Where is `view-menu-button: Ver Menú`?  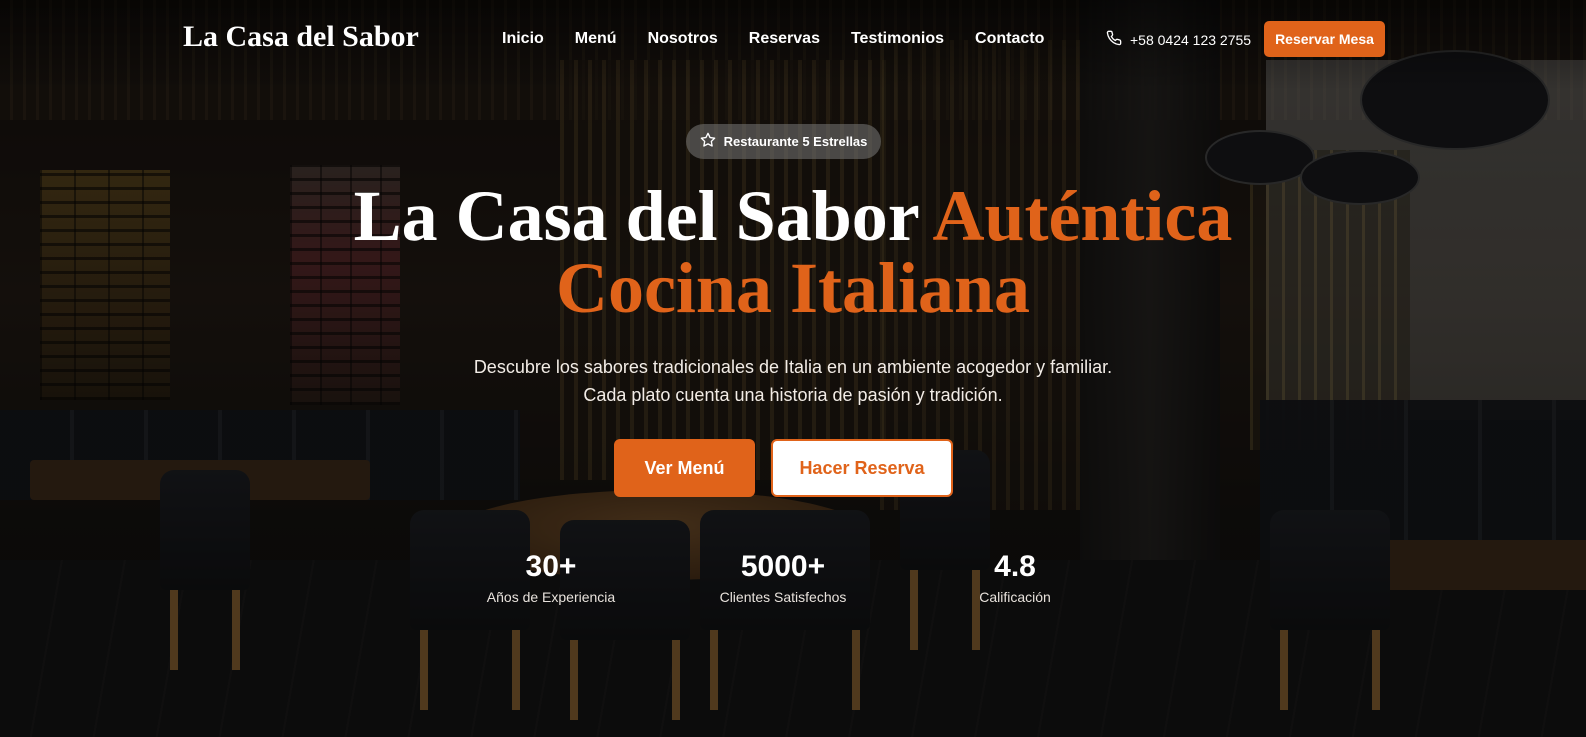 view-menu-button: Ver Menú is located at coordinates (684, 468).